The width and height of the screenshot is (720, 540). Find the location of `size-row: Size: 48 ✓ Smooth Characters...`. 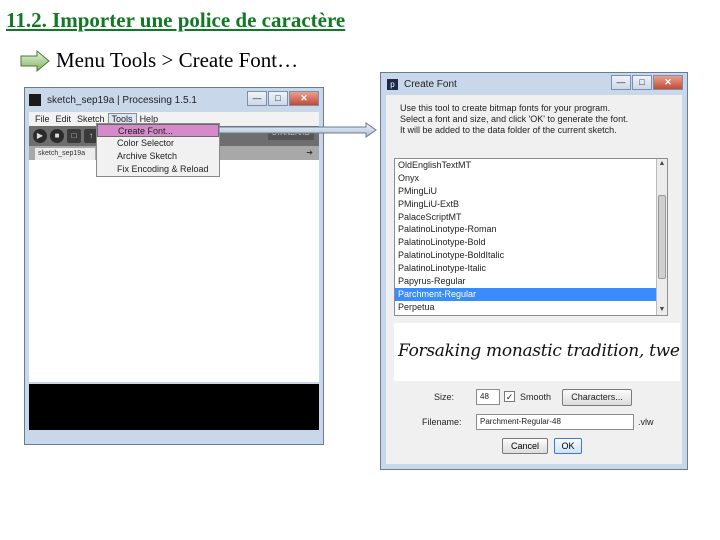

size-row: Size: 48 ✓ Smooth Characters... is located at coordinates (534, 398).